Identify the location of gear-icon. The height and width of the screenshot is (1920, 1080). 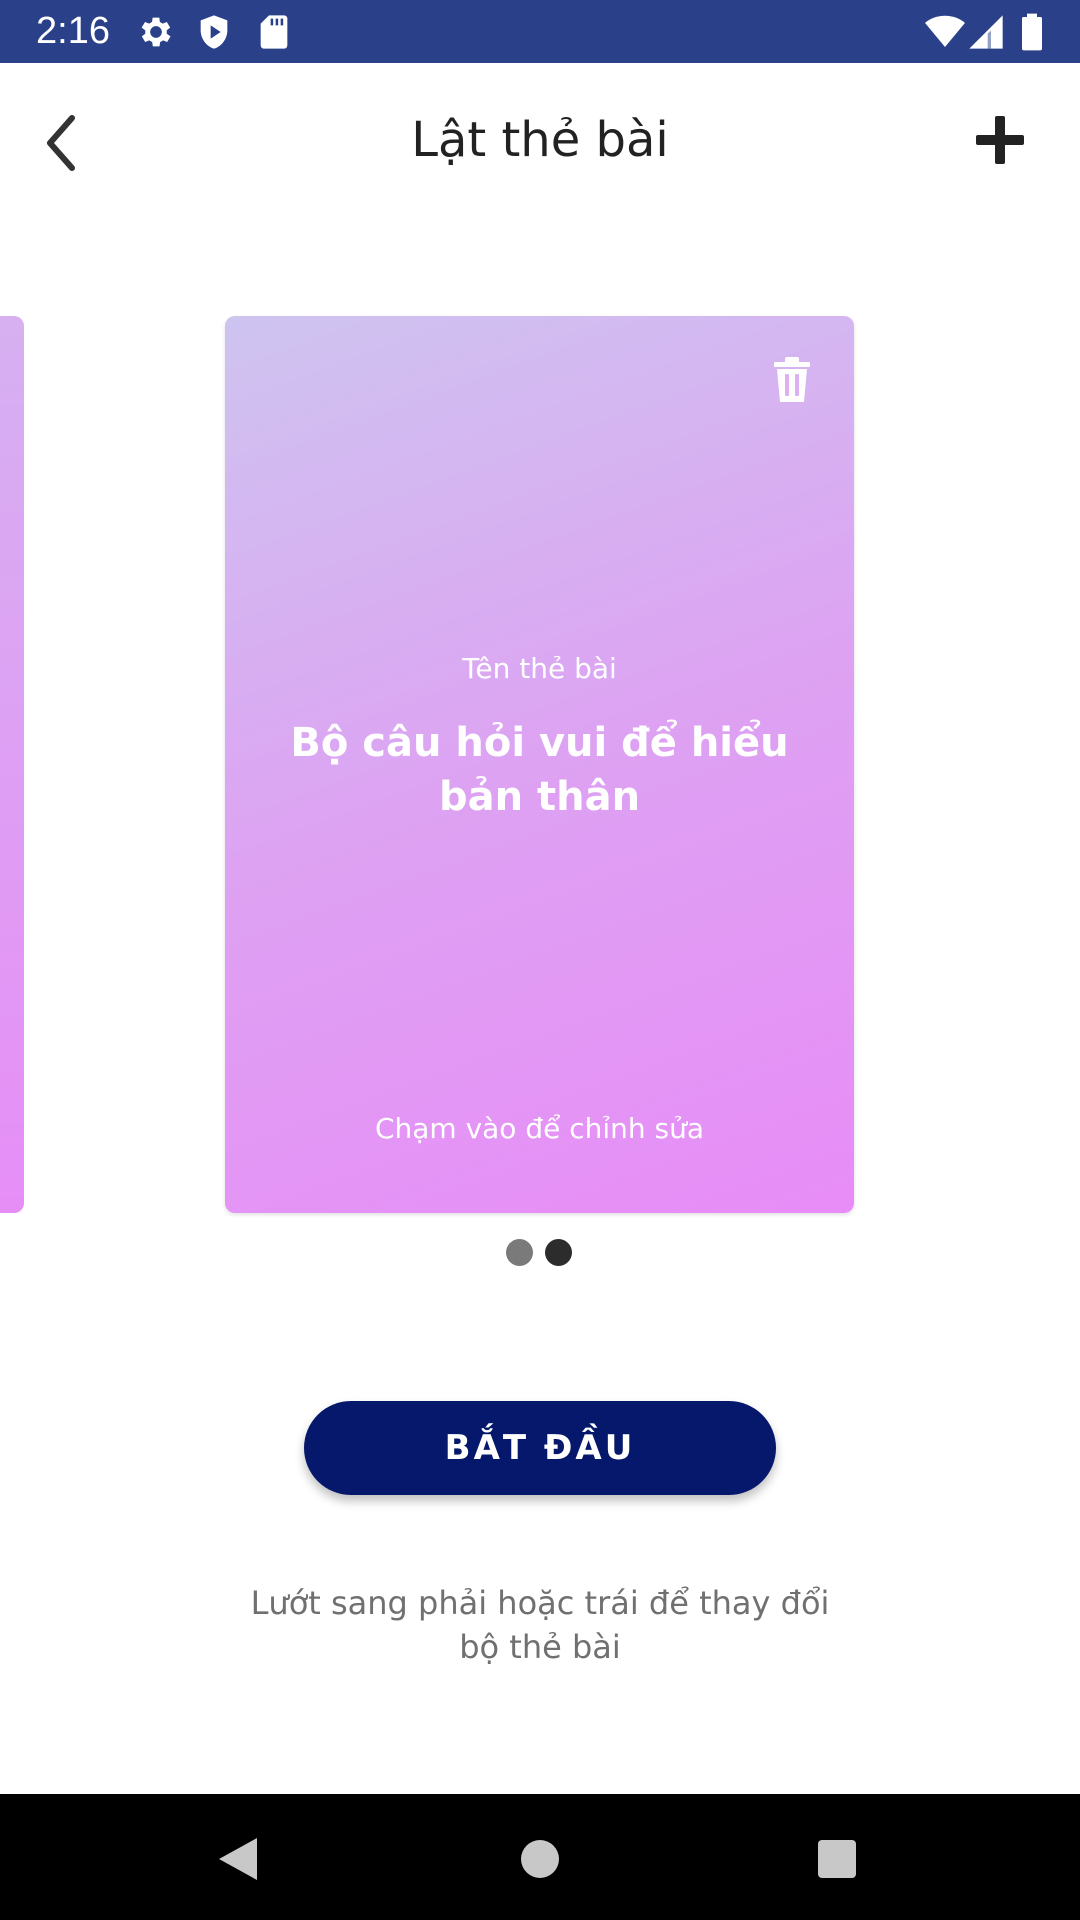
(156, 32).